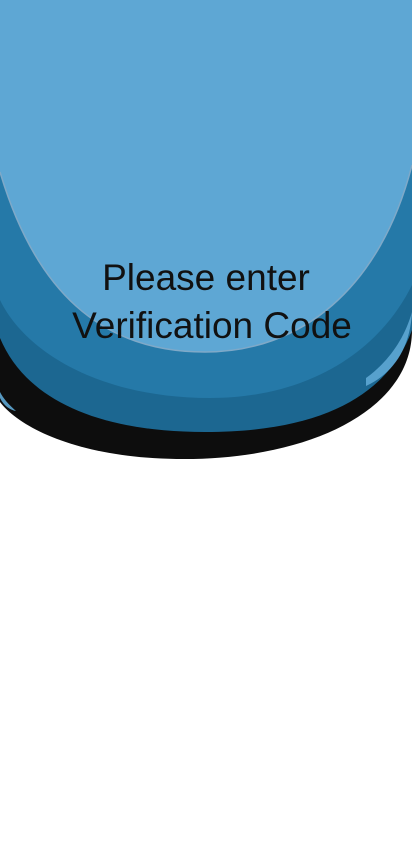 Image resolution: width=412 pixels, height=847 pixels. What do you see at coordinates (206, 302) in the screenshot?
I see `page-title: Please enter Verification Code` at bounding box center [206, 302].